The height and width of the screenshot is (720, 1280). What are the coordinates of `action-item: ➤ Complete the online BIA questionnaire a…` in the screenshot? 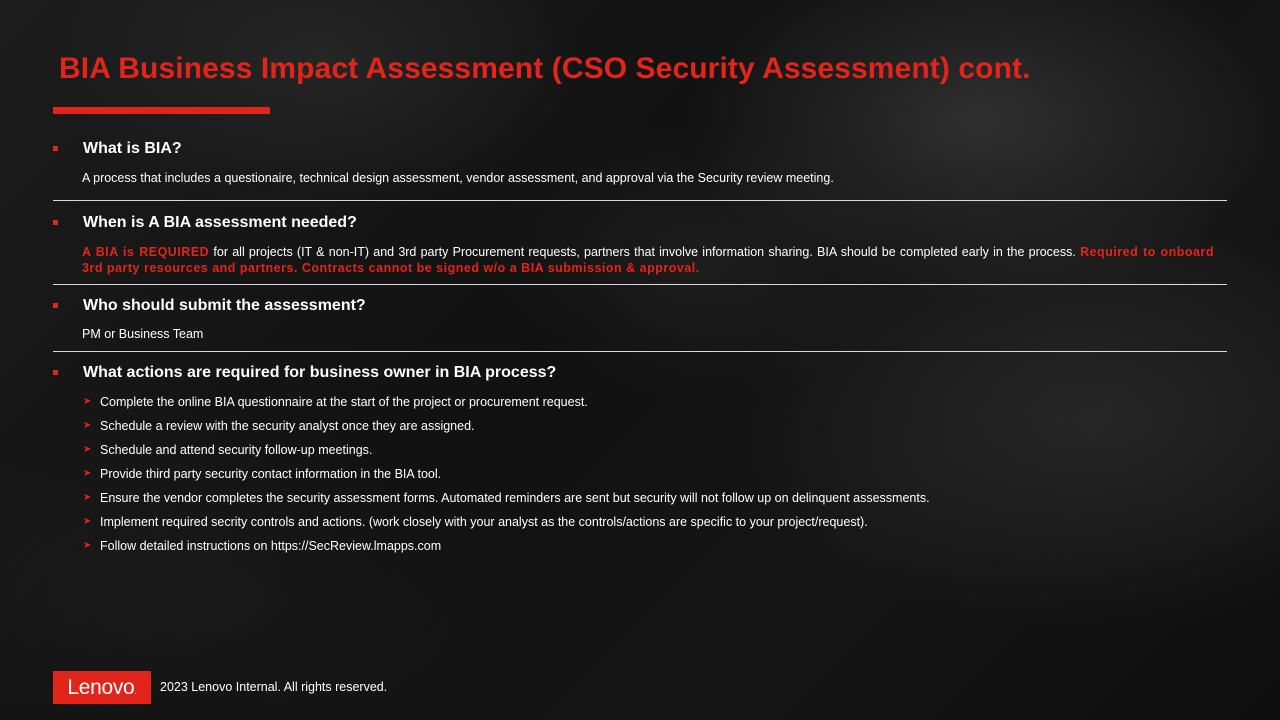 It's located at (506, 406).